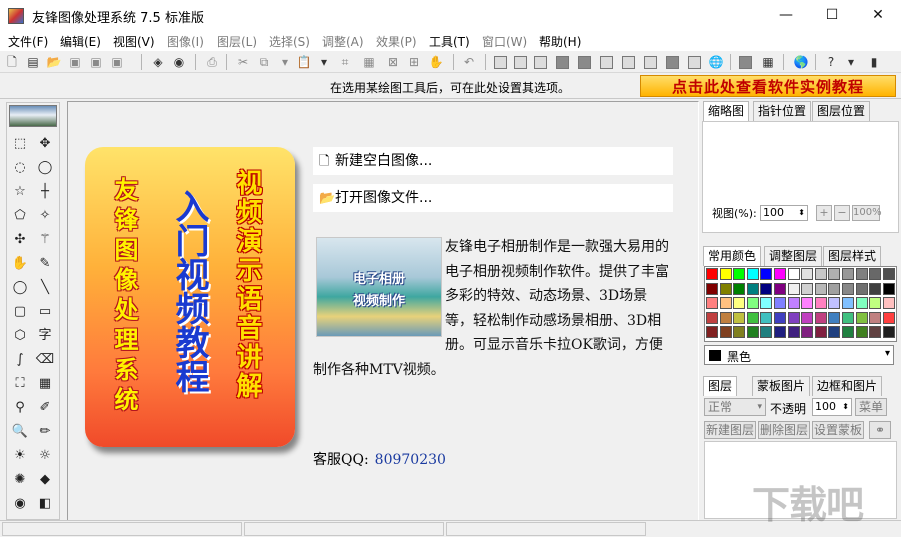 Image resolution: width=901 pixels, height=537 pixels. I want to click on new-file-icon: 🗋, so click(12, 62).